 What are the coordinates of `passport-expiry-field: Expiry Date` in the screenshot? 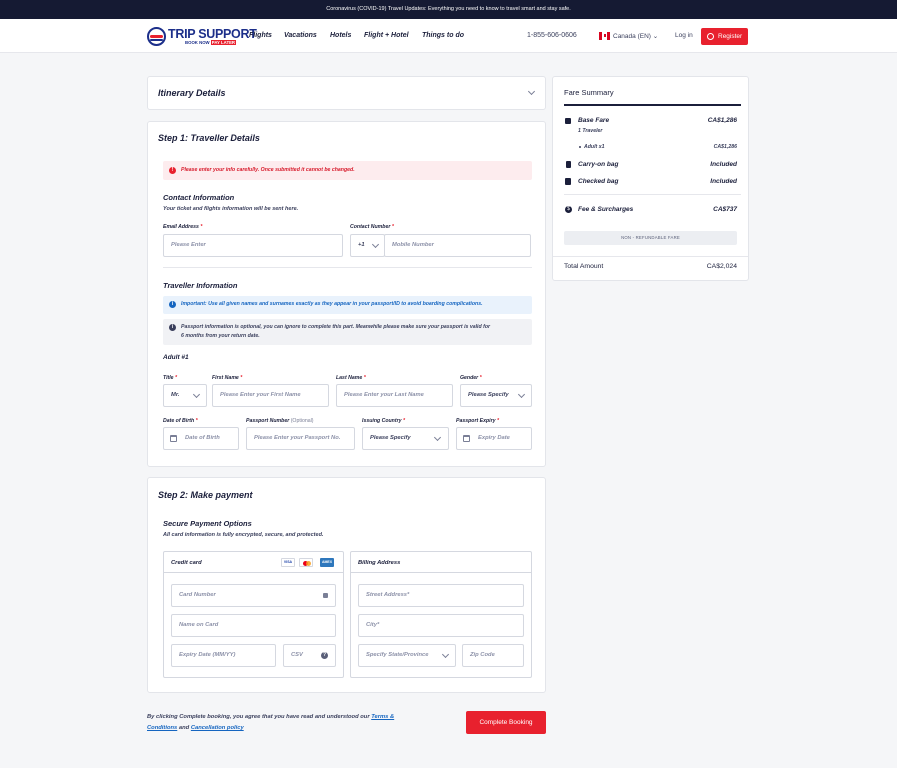 It's located at (494, 438).